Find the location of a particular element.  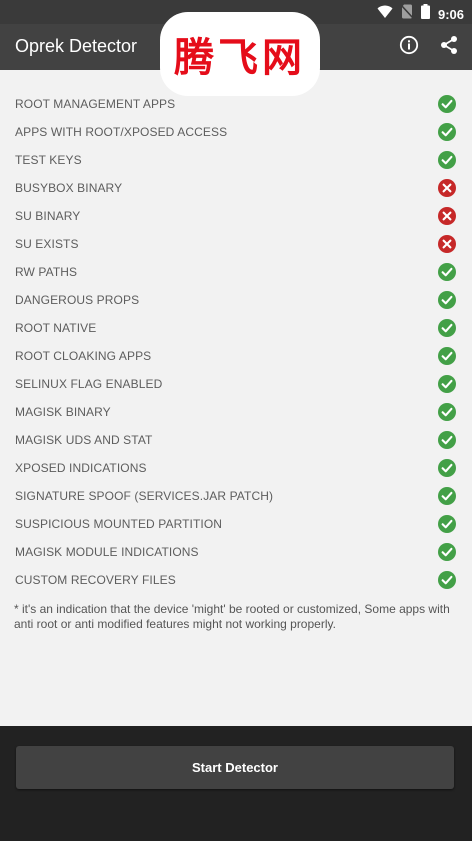

check-row: SIGNATURE SPOOF (SERVICES.JAR PATCH) is located at coordinates (236, 496).